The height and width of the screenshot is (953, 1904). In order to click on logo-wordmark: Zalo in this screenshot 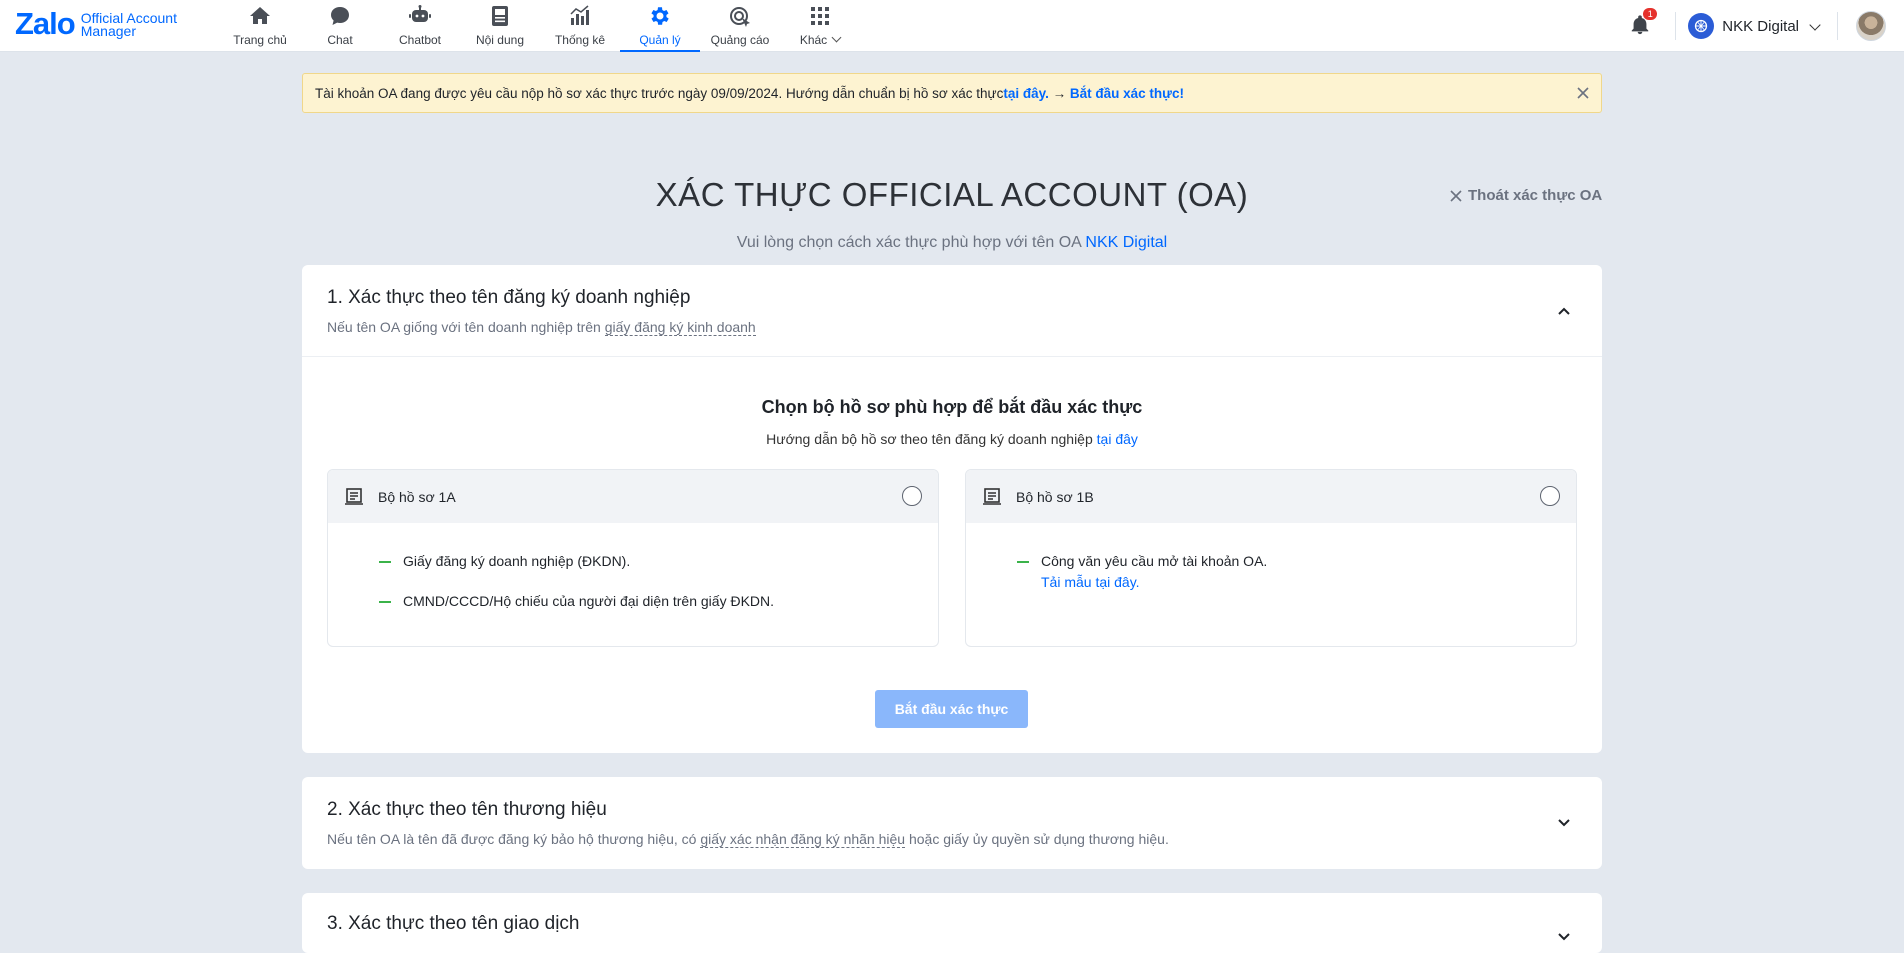, I will do `click(45, 23)`.